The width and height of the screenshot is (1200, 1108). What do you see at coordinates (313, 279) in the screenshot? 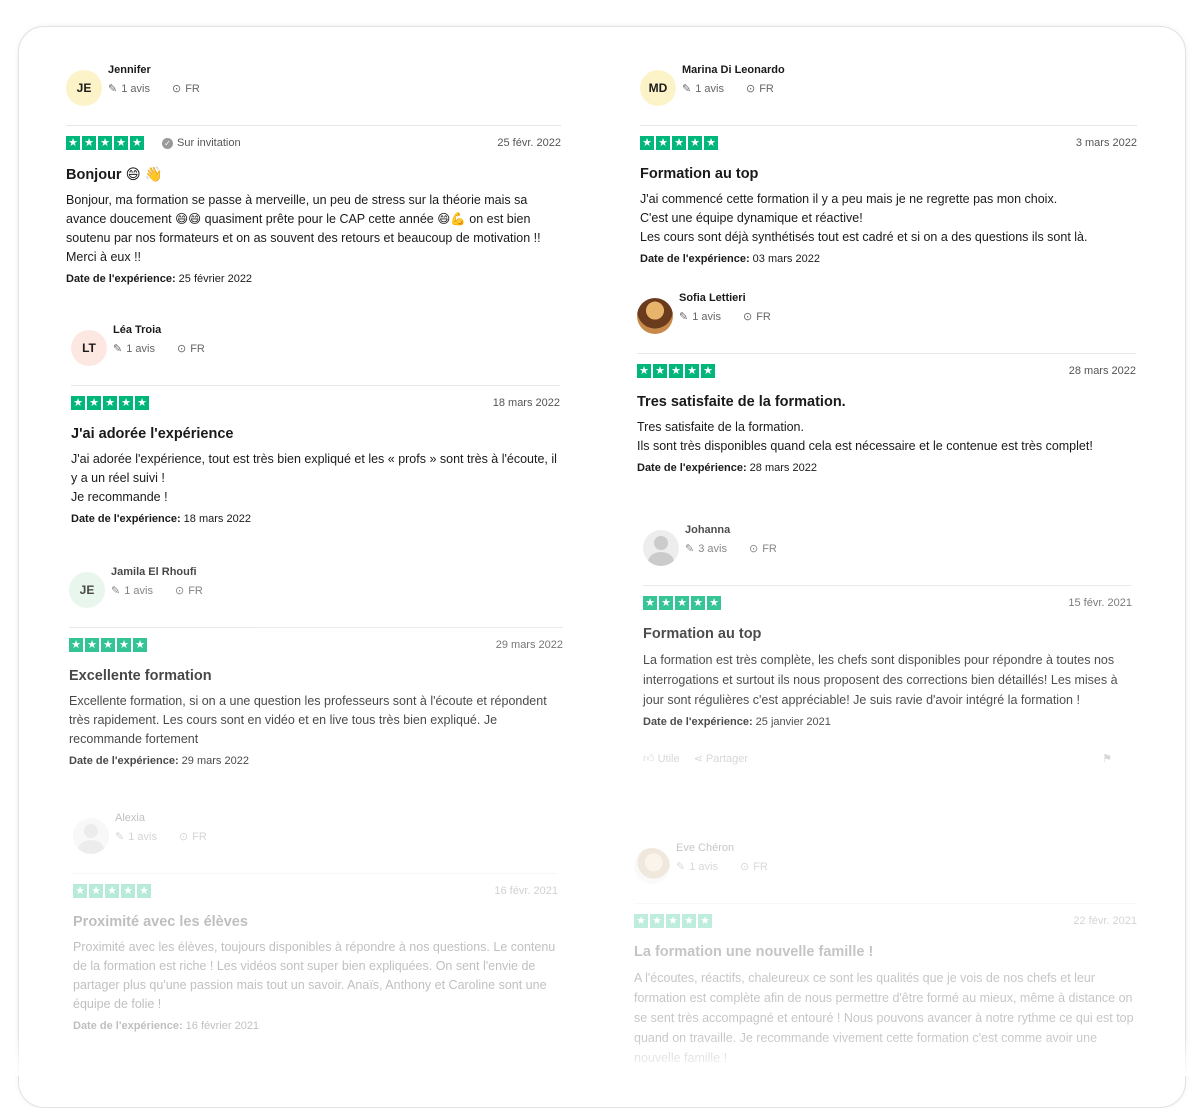
I see `experience-date: Date de l'expérience: 25 février 2022` at bounding box center [313, 279].